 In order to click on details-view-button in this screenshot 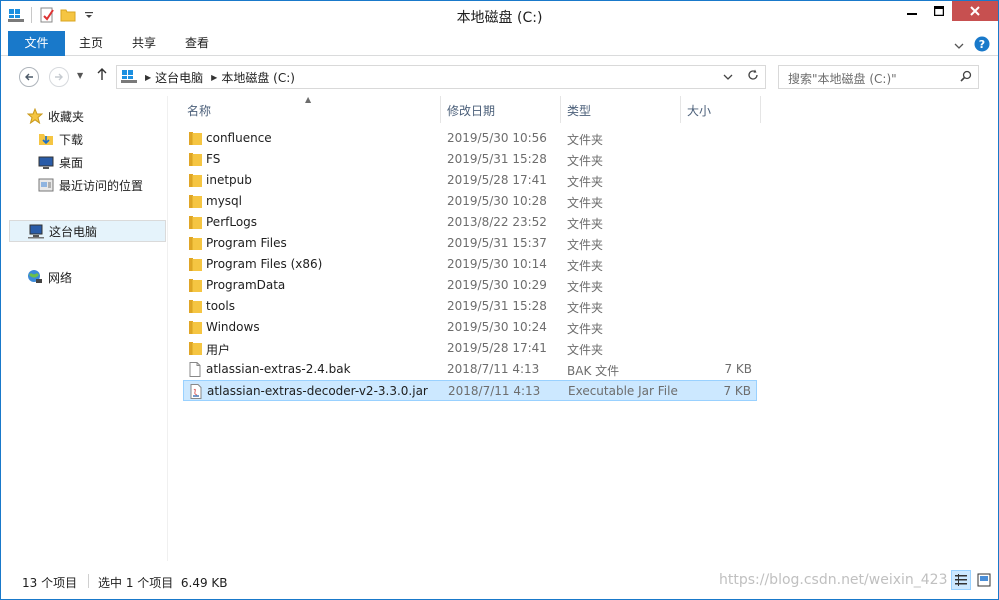, I will do `click(961, 580)`.